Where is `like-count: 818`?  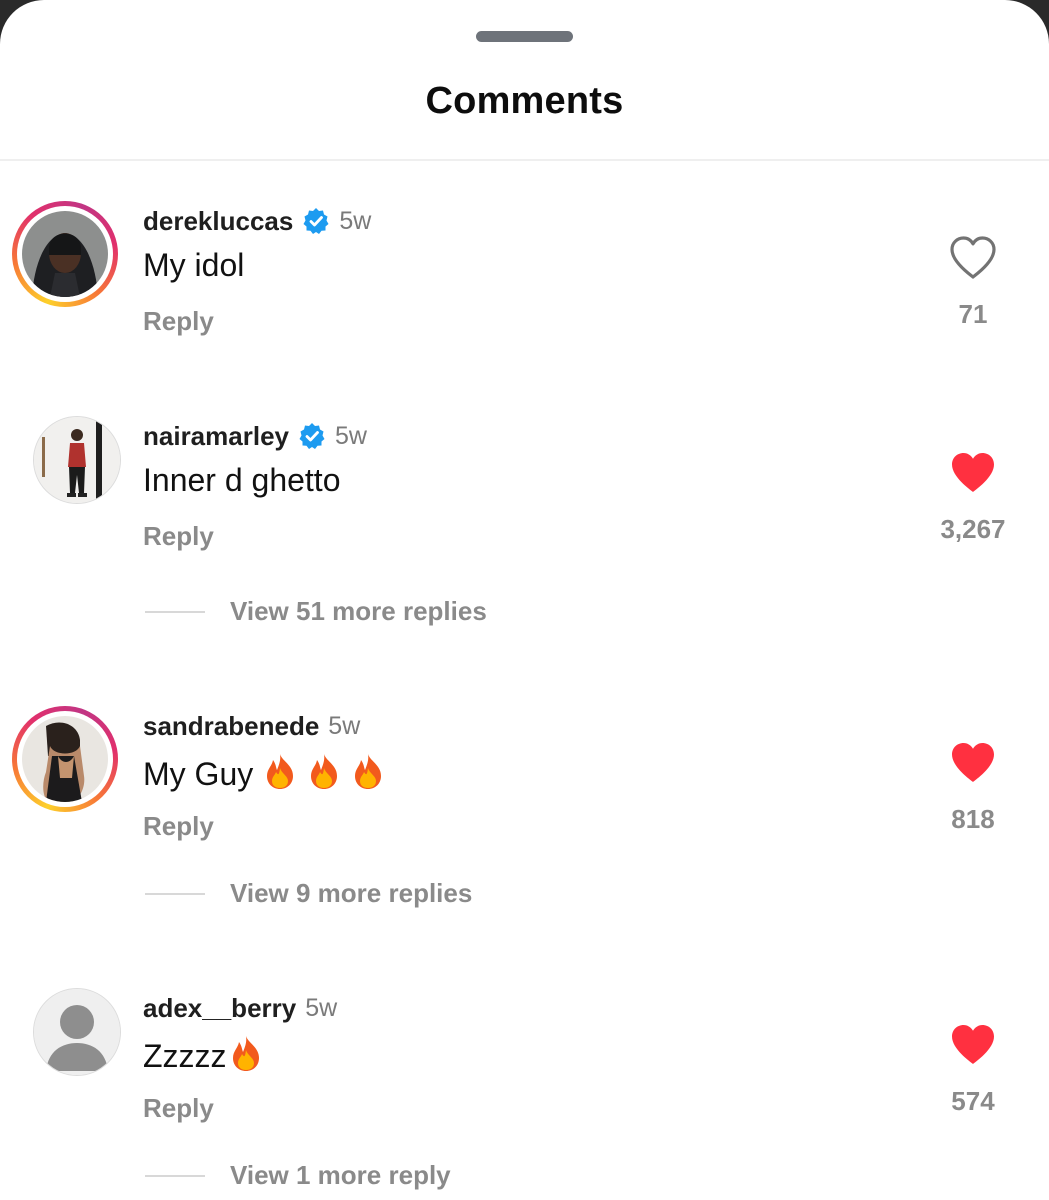
like-count: 818 is located at coordinates (973, 819).